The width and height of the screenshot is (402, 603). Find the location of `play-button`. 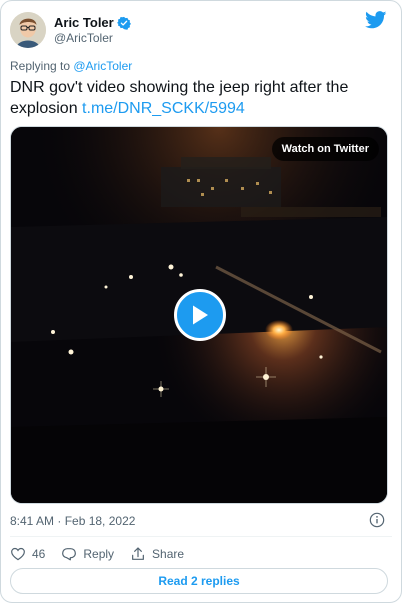

play-button is located at coordinates (200, 315).